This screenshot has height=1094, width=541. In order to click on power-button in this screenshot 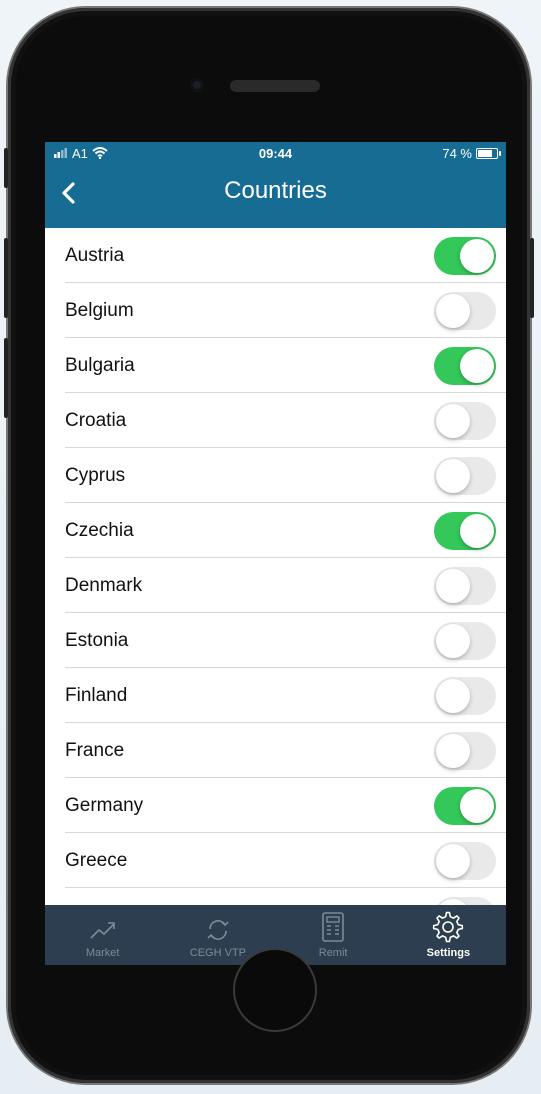, I will do `click(532, 278)`.